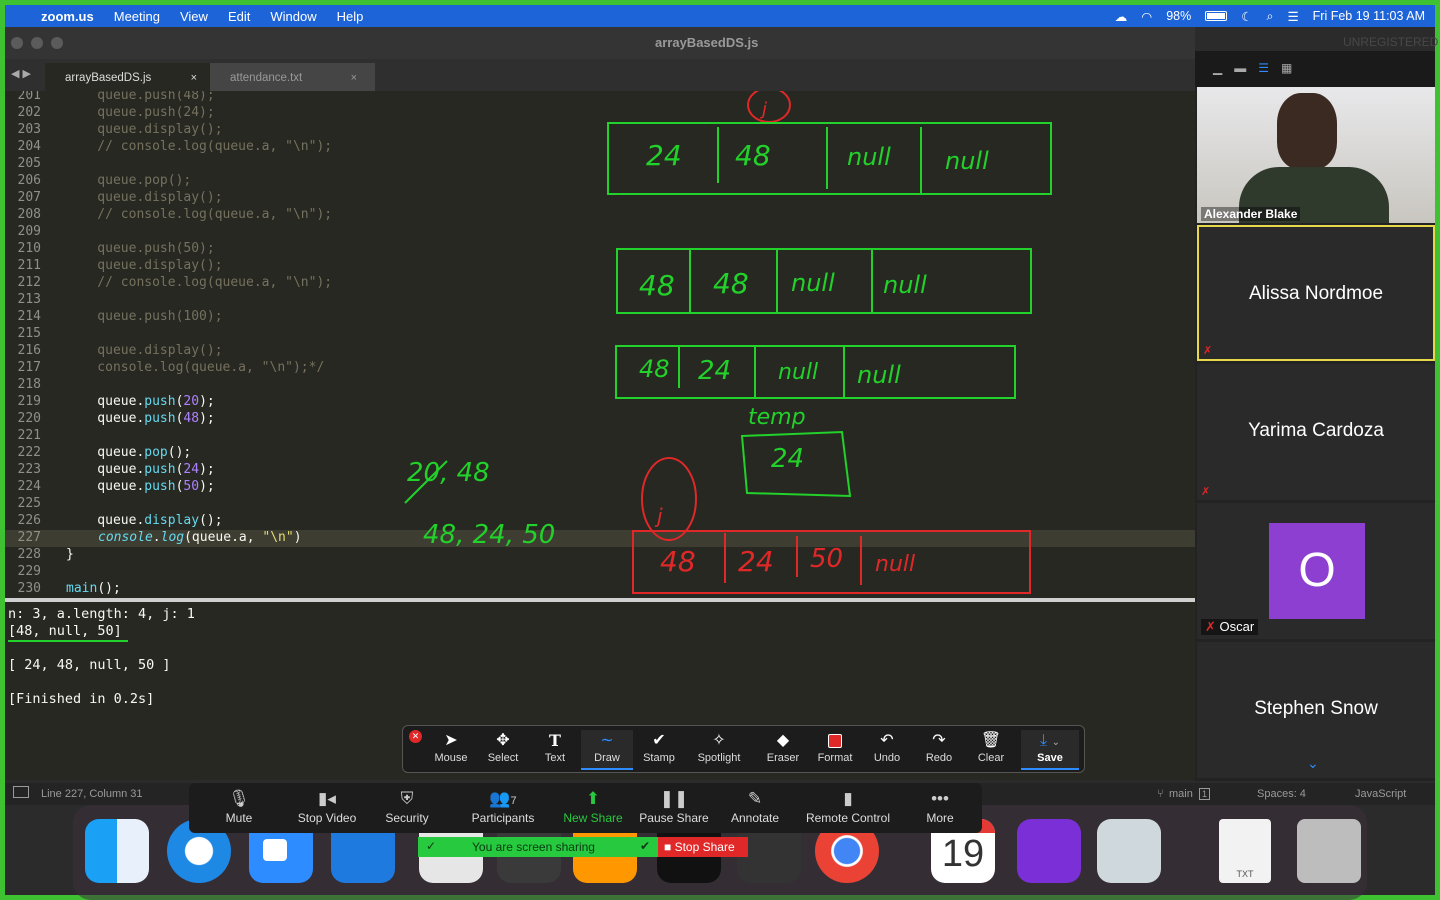 Image resolution: width=1440 pixels, height=900 pixels. I want to click on participants-icon: 👥7, so click(503, 798).